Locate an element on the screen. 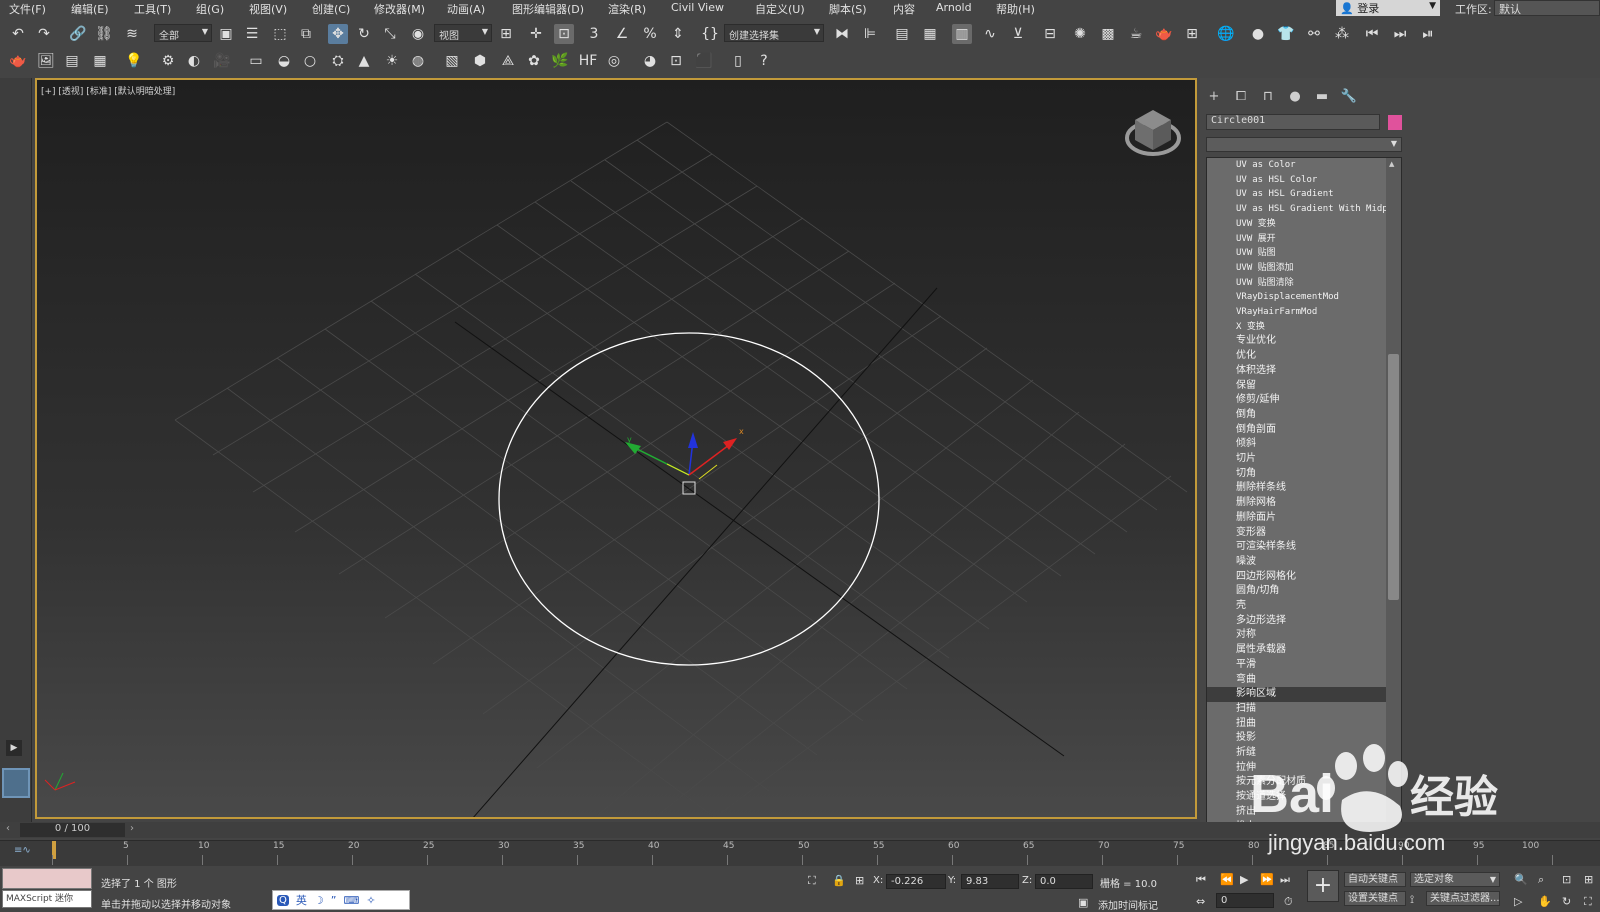 The image size is (1600, 912). menu-view: 视图(V) is located at coordinates (268, 9).